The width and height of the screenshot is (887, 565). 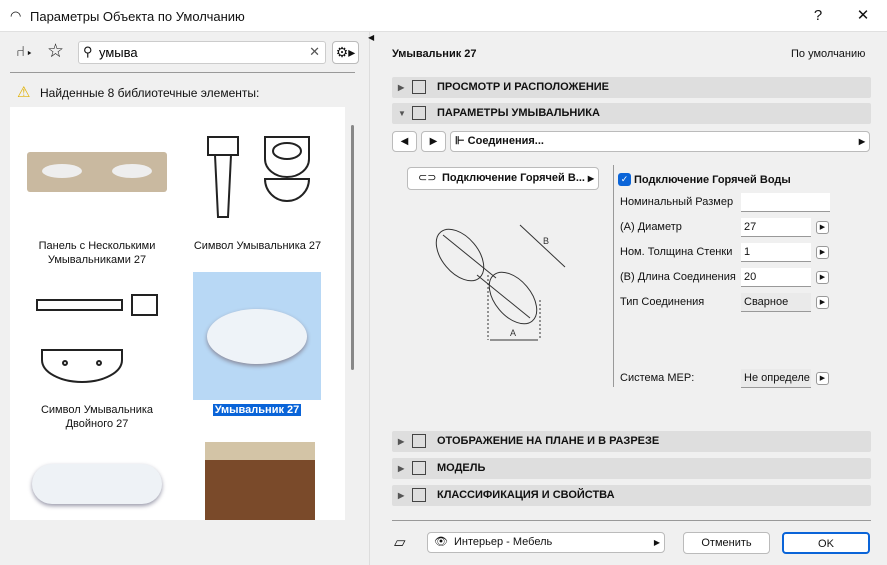 What do you see at coordinates (352, 247) in the screenshot?
I see `library-scrollbar` at bounding box center [352, 247].